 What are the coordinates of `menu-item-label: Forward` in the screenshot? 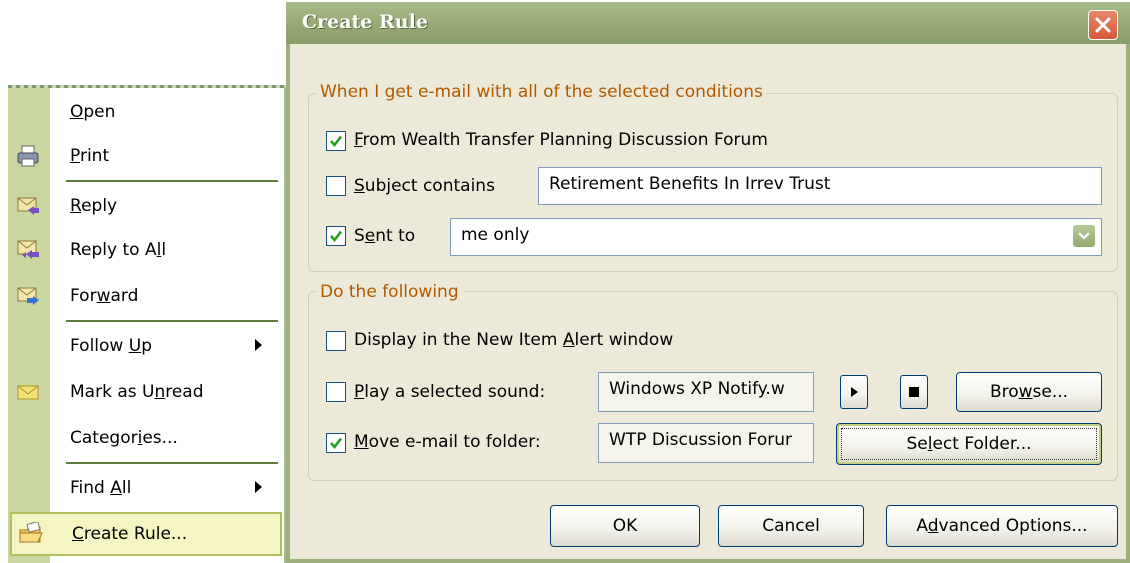 It's located at (104, 296).